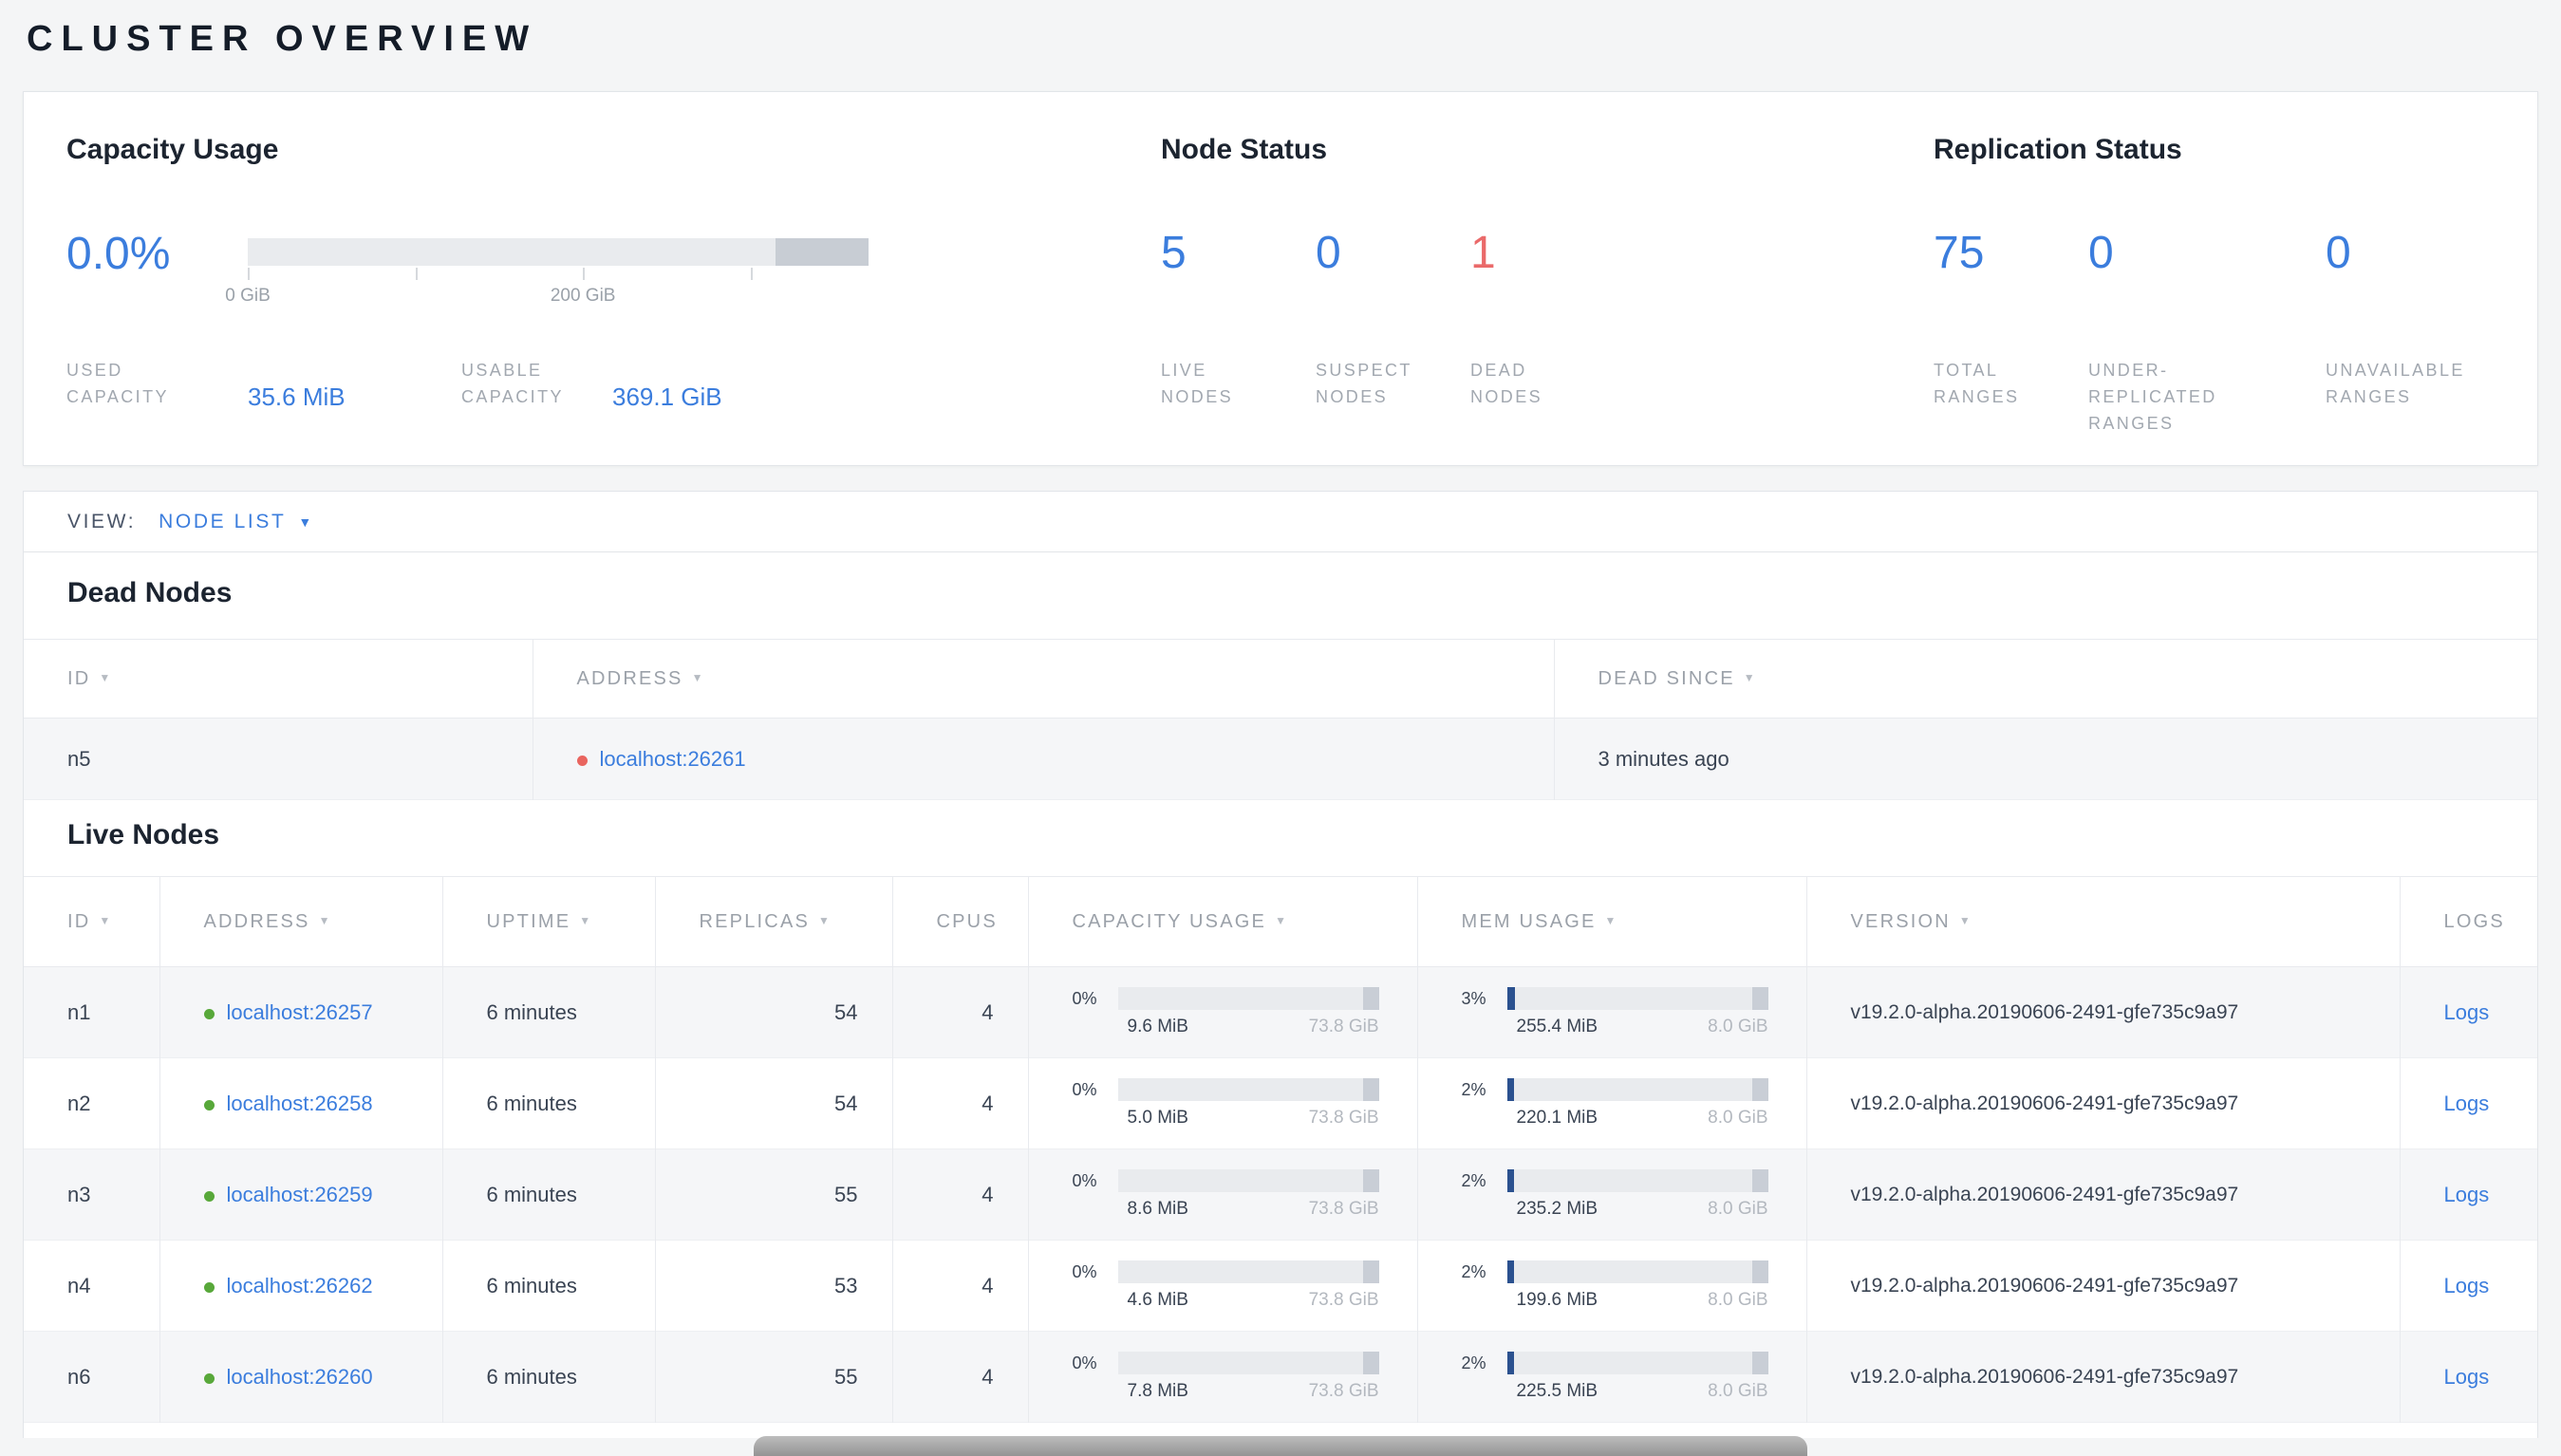  Describe the element at coordinates (582, 760) in the screenshot. I see `dead-status-dot-icon` at that location.